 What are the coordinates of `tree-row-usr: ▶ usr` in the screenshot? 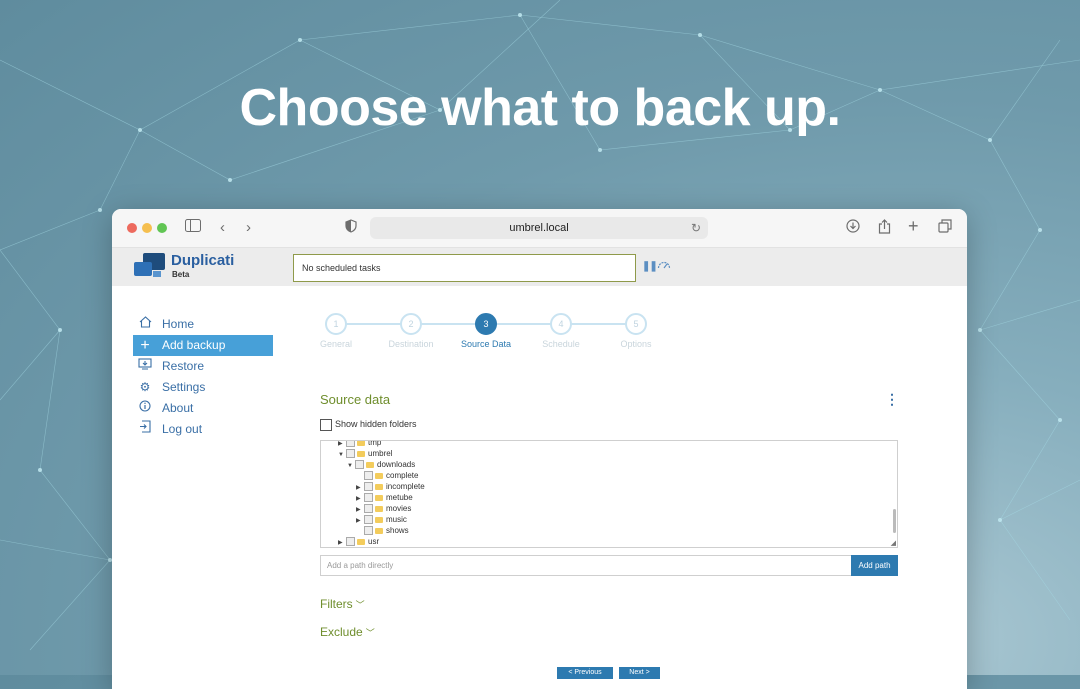 It's located at (358, 541).